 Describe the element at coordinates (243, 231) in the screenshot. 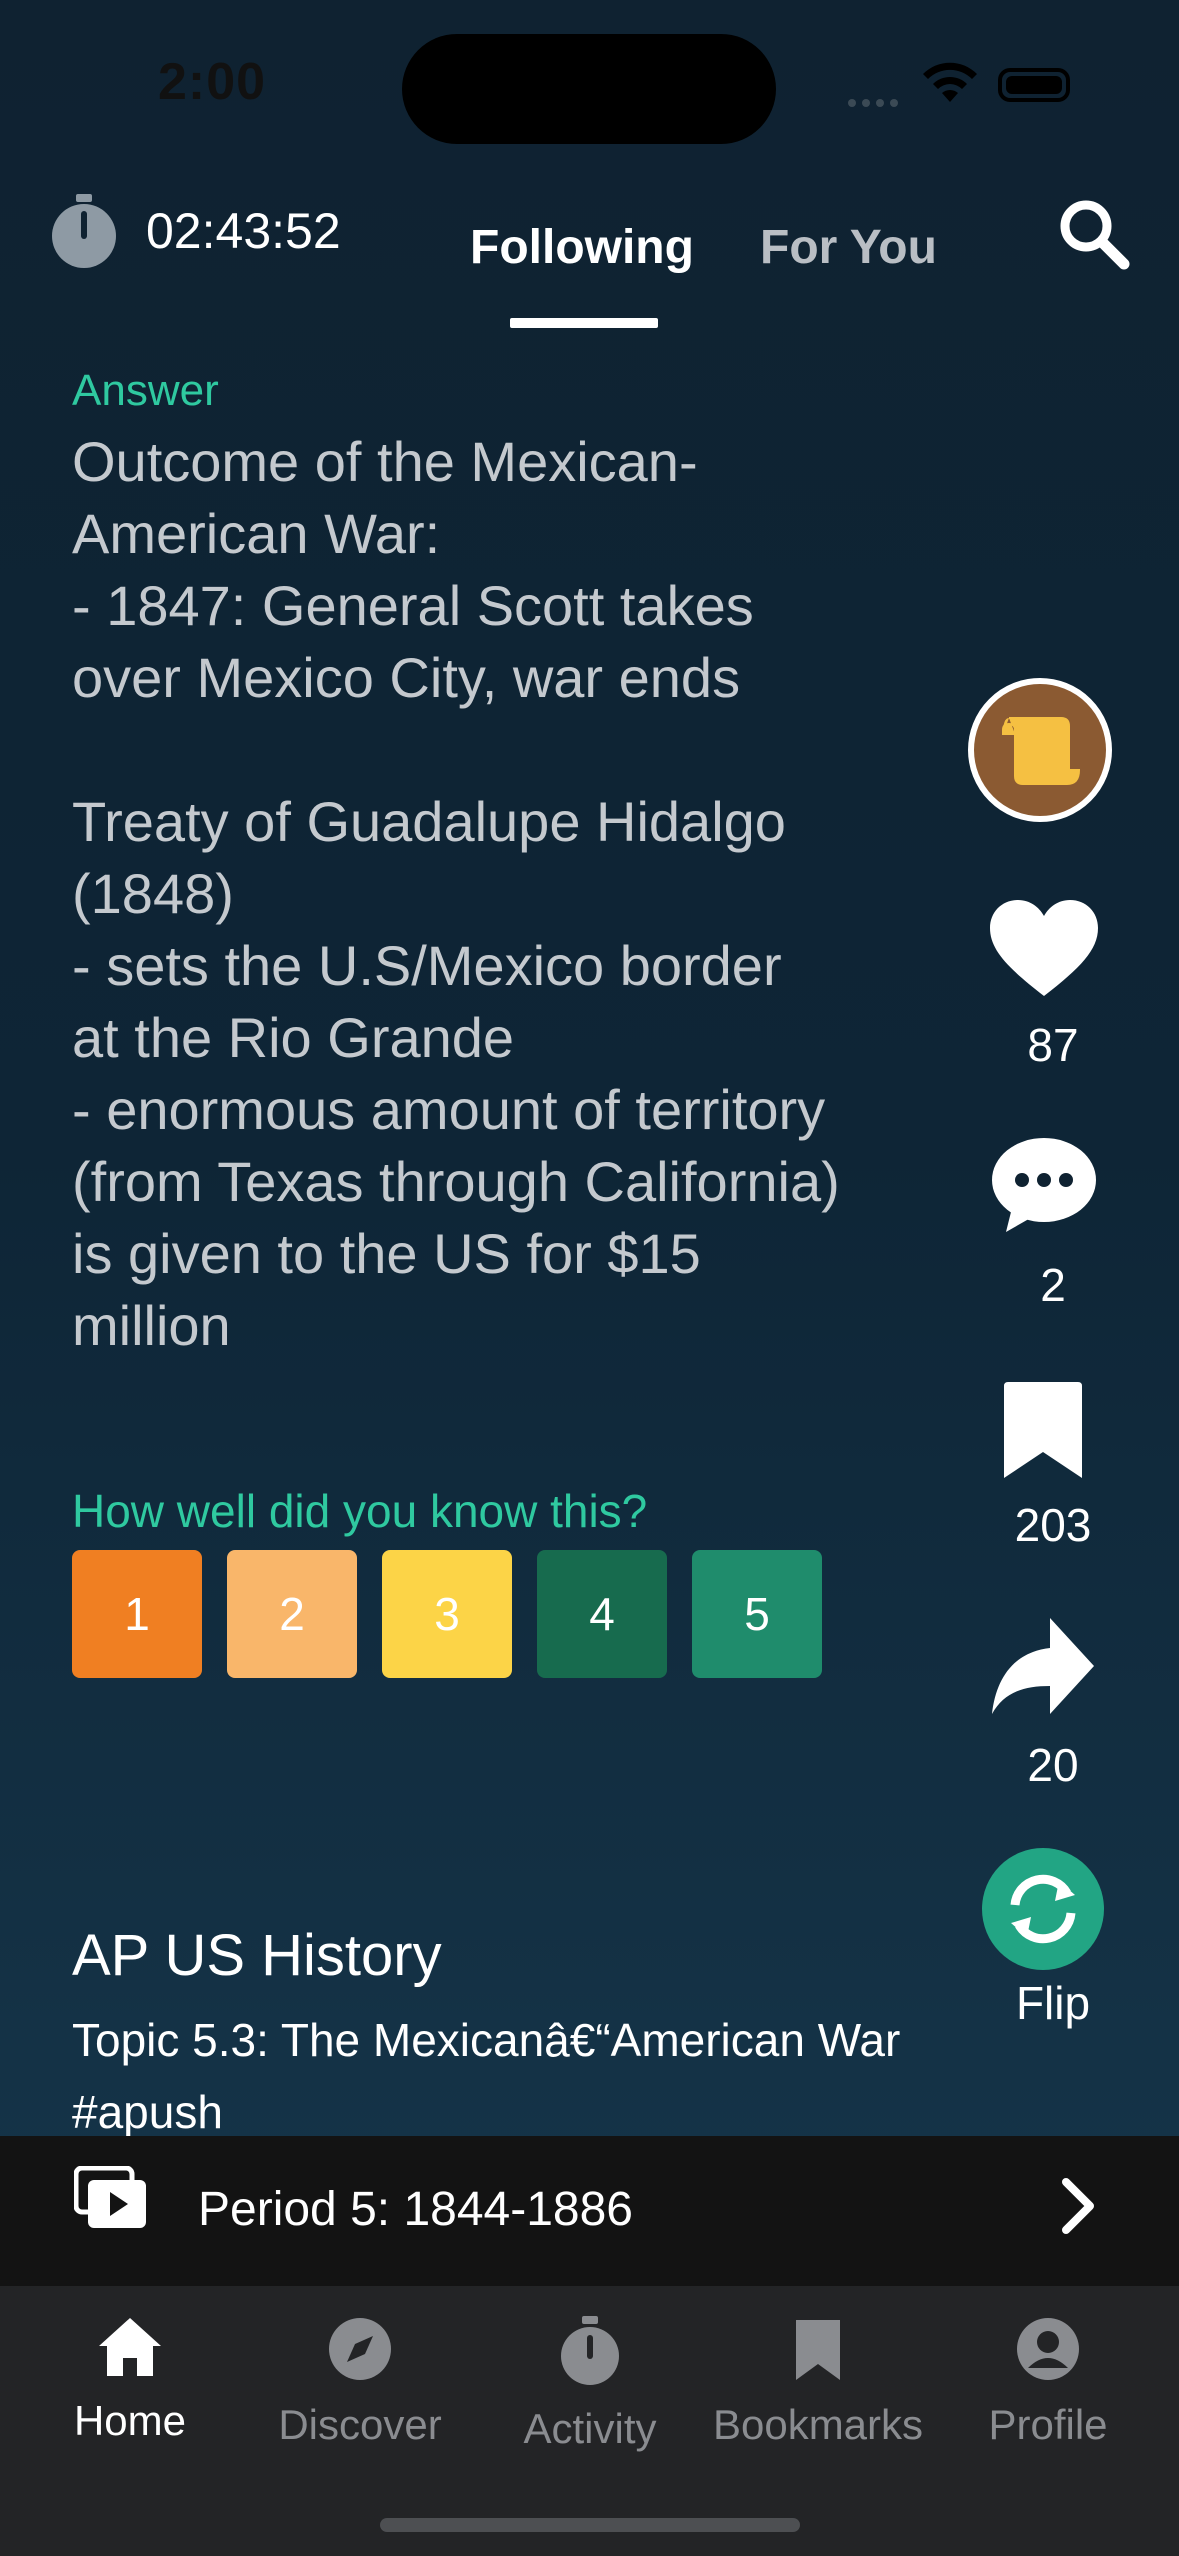

I see `session-timer: 02:43:52` at that location.